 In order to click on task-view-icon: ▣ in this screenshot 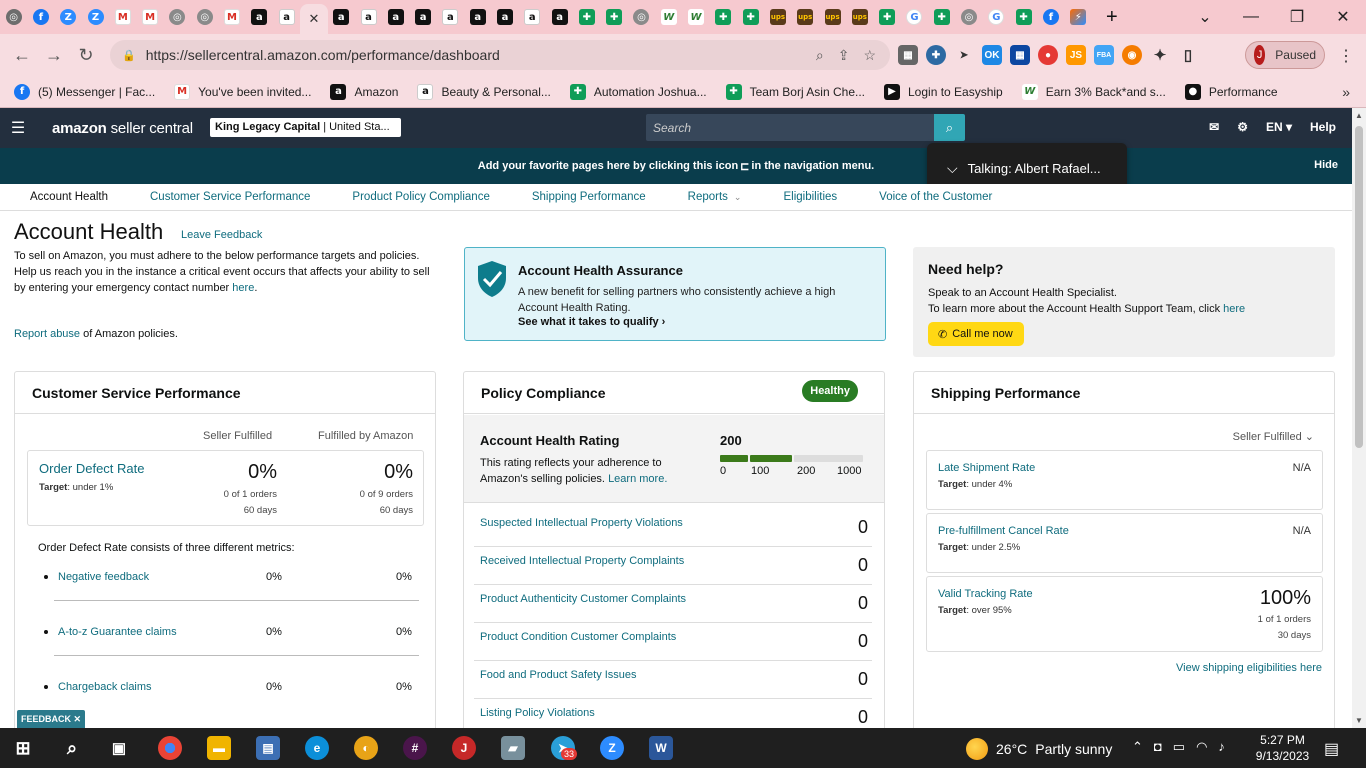, I will do `click(119, 748)`.